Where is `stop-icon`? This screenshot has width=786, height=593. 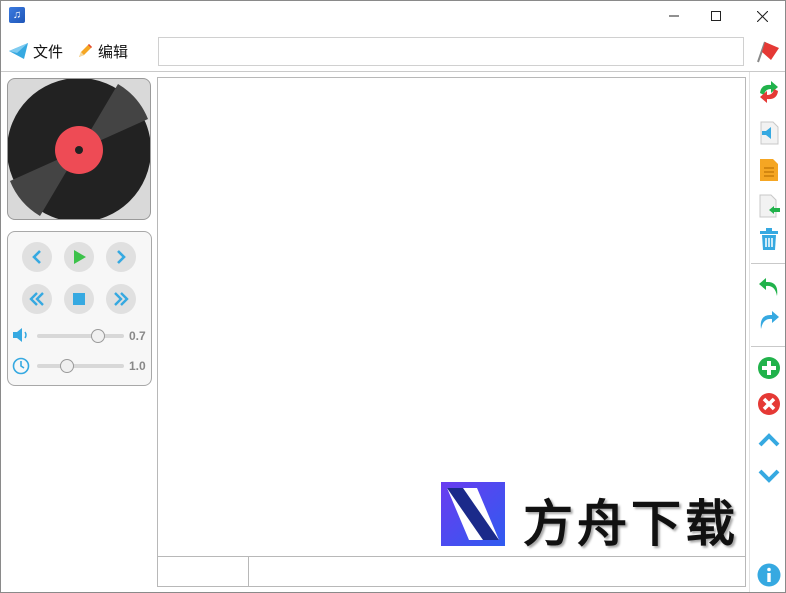
stop-icon is located at coordinates (79, 299).